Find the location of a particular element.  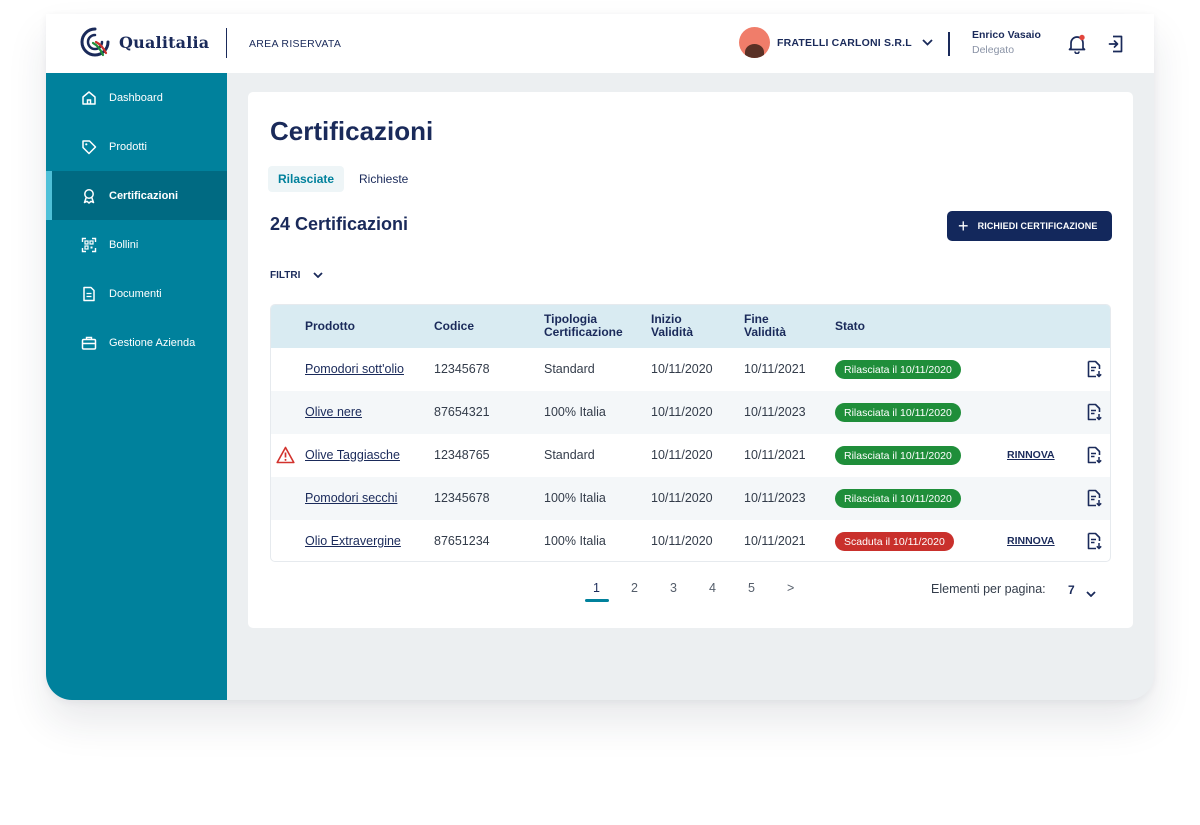

product-link: Olive nere is located at coordinates (333, 412).